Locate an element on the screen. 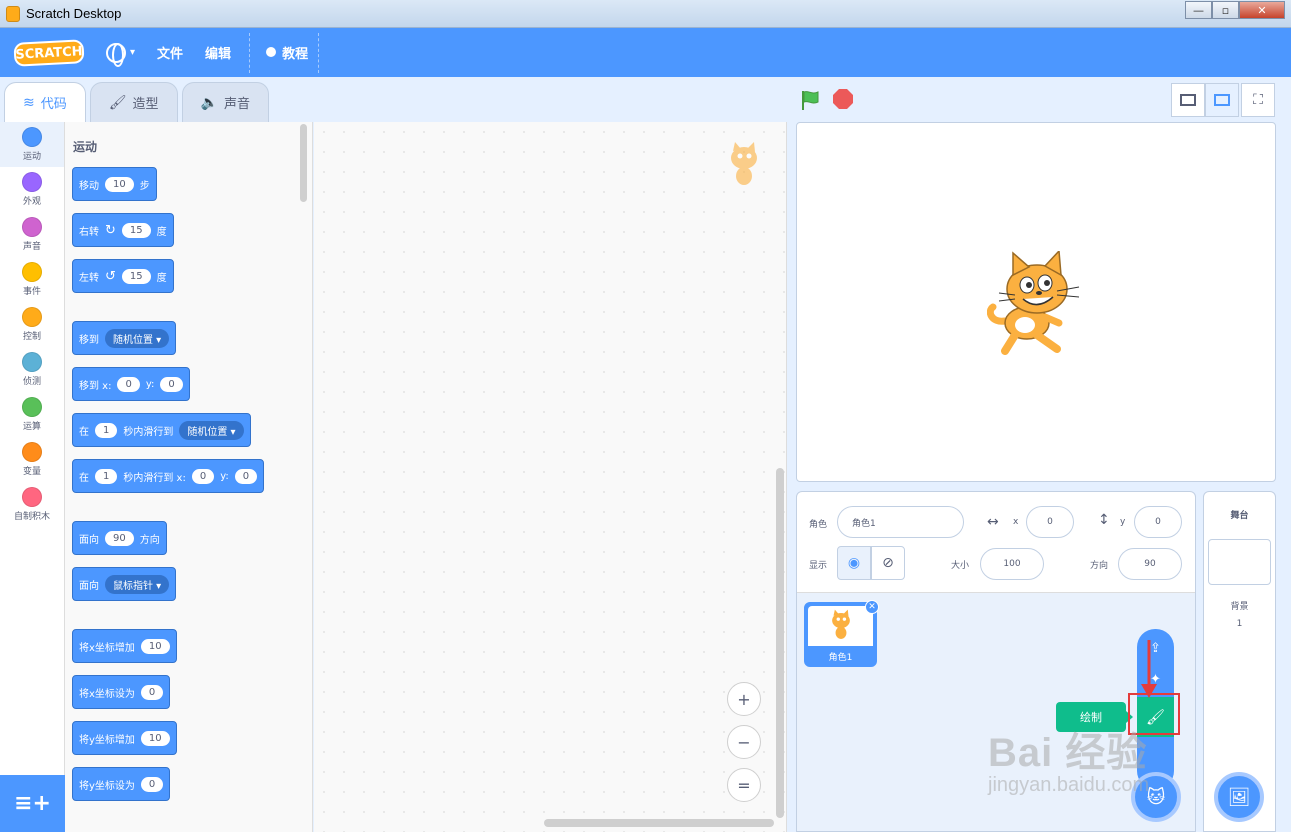 Image resolution: width=1291 pixels, height=832 pixels. tab-sounds: 🔈 声音 is located at coordinates (225, 102).